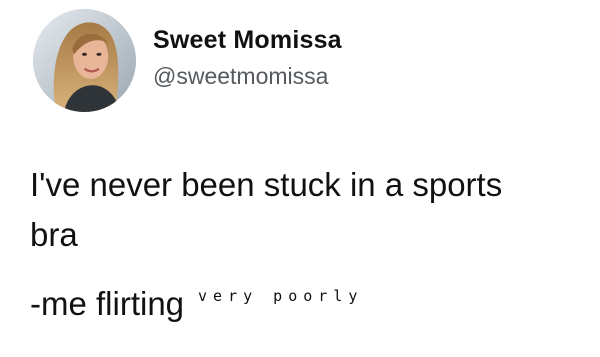  Describe the element at coordinates (240, 76) in the screenshot. I see `author-handle: @sweetmomissa` at that location.